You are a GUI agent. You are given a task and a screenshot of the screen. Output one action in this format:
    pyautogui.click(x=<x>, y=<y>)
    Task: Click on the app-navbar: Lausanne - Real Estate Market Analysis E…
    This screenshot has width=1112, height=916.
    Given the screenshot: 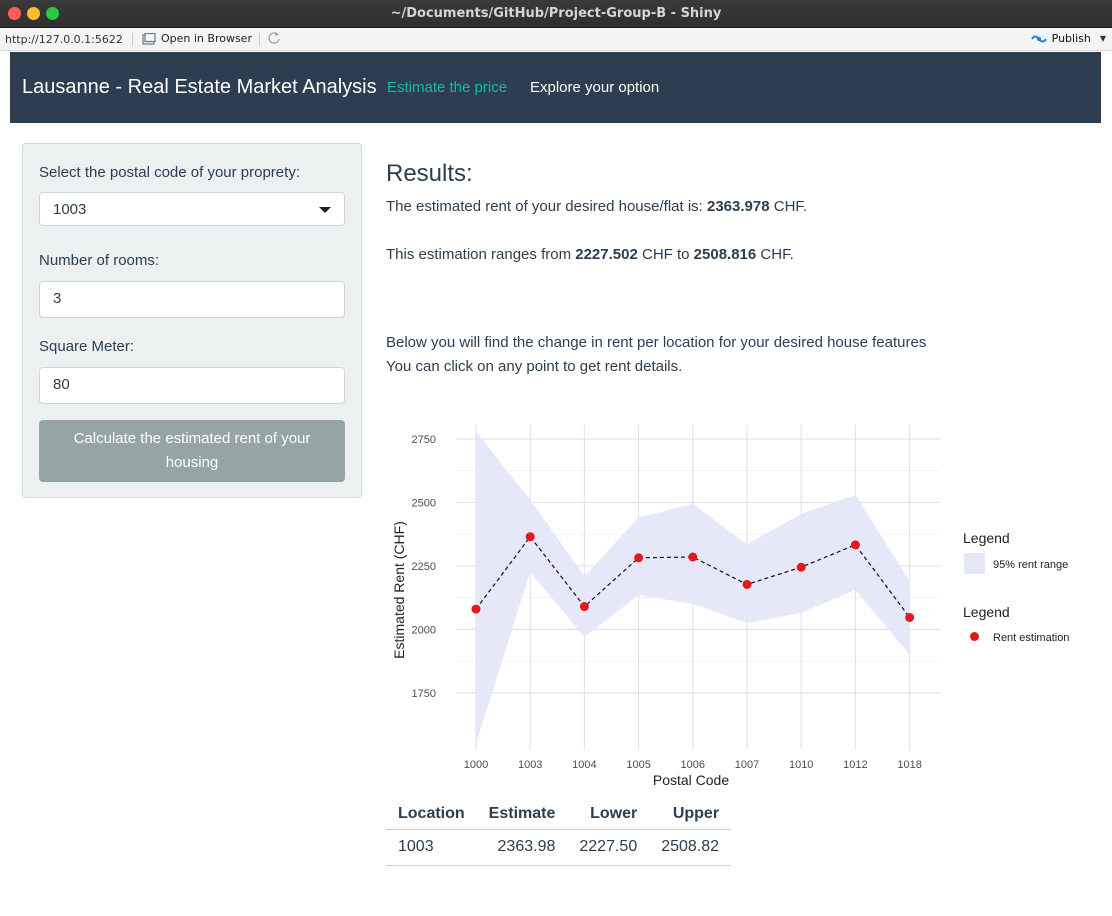 What is the action you would take?
    pyautogui.click(x=555, y=87)
    